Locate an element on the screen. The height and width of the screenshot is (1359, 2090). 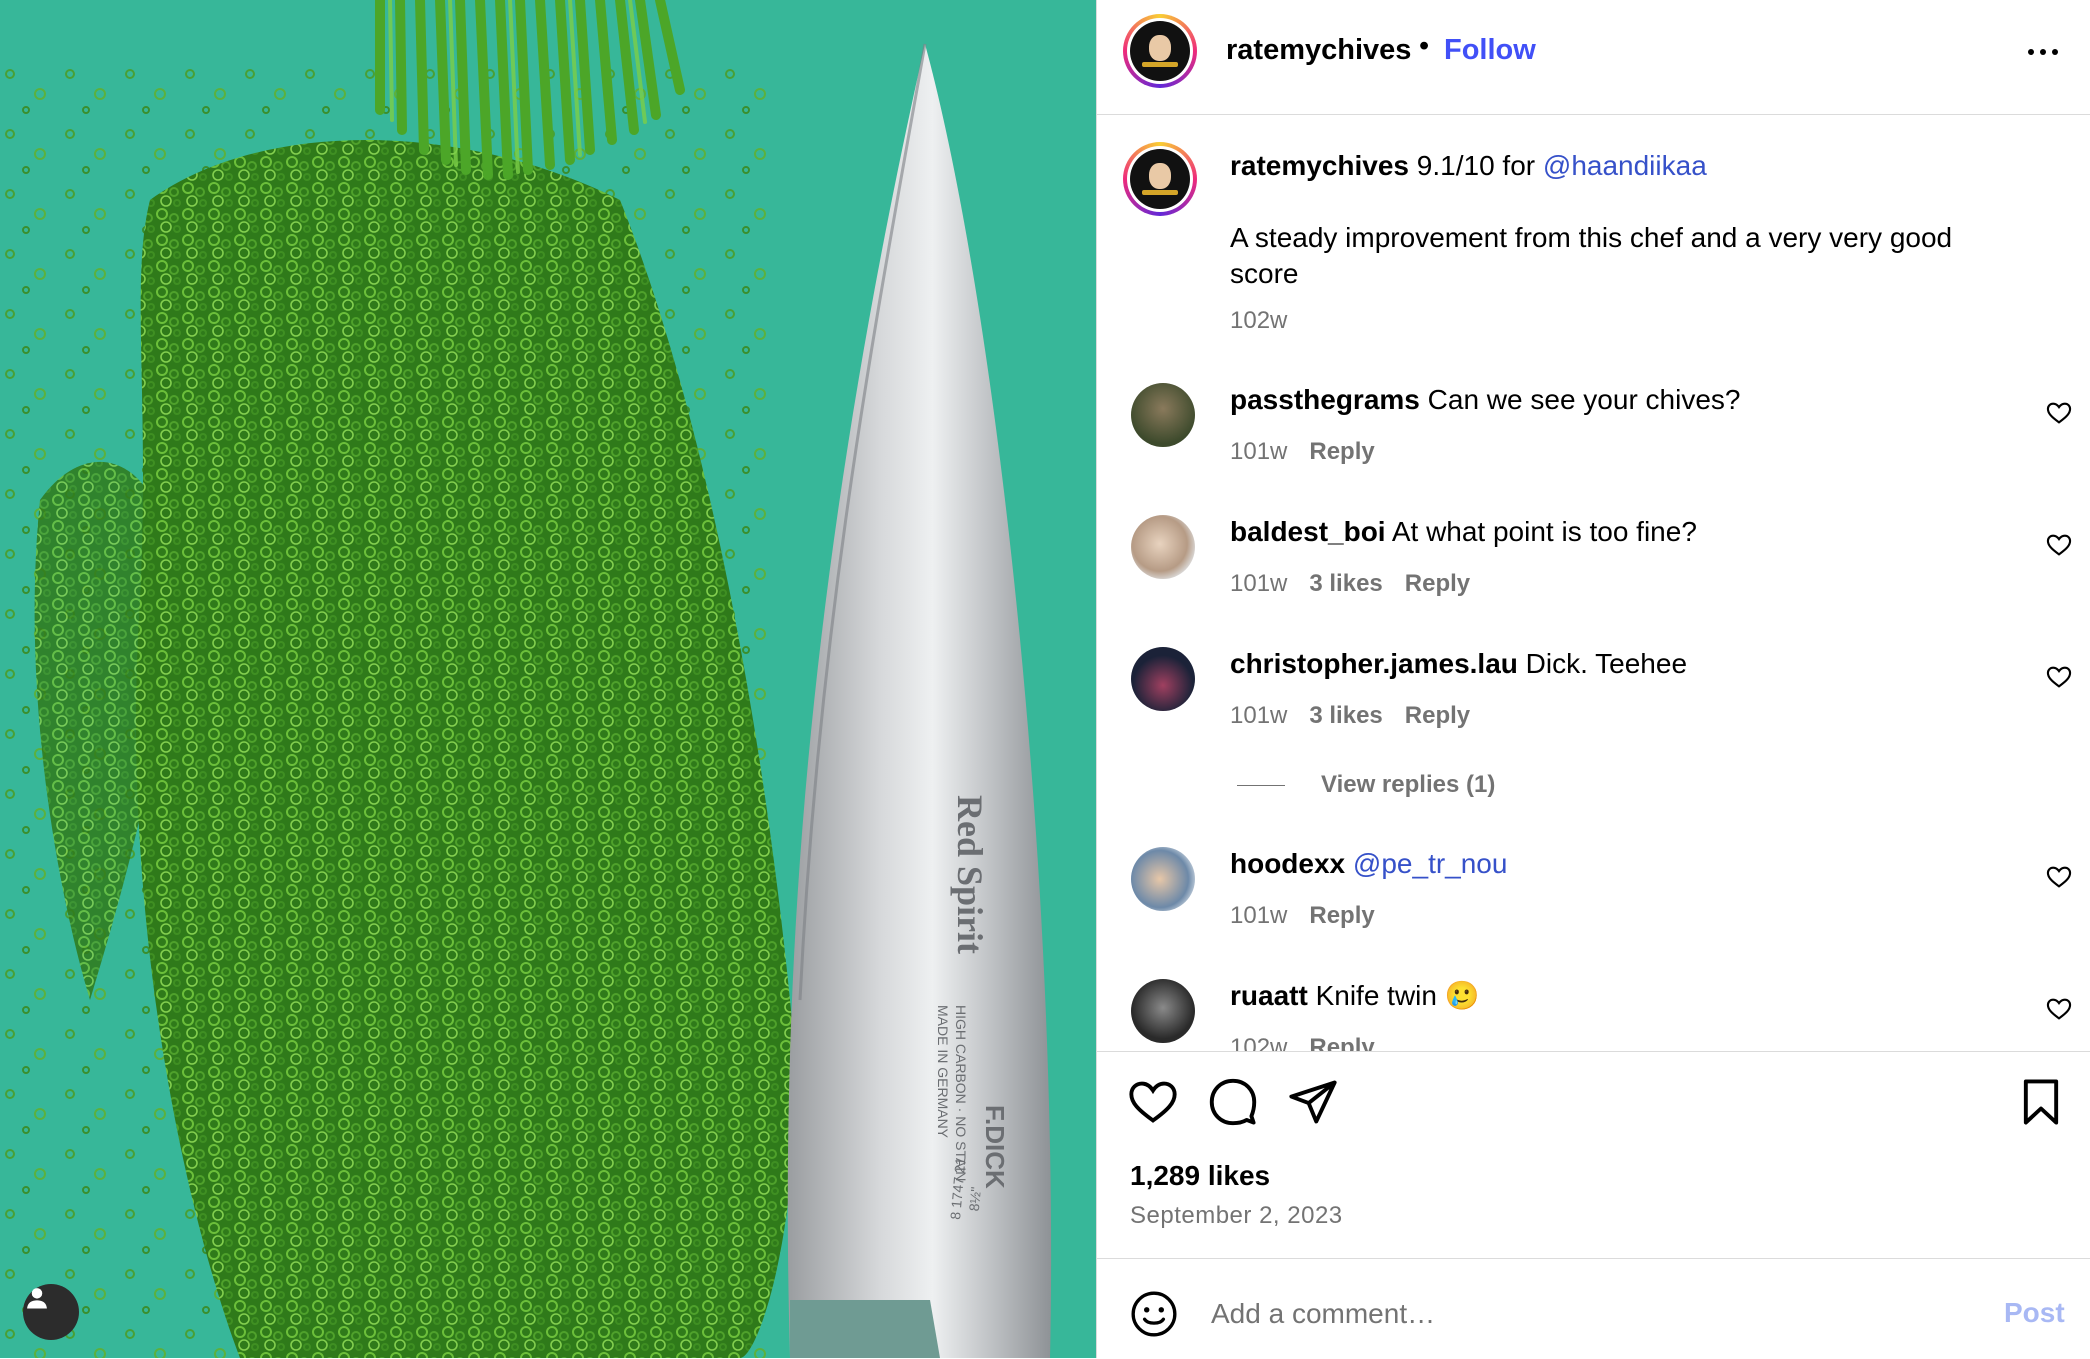
caption-time: 102w is located at coordinates (1258, 321).